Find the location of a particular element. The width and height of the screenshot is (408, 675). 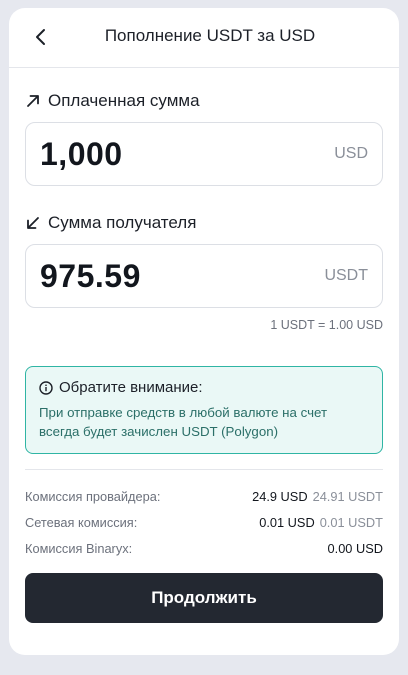

fee-main-value: 0.00 USD is located at coordinates (355, 548).